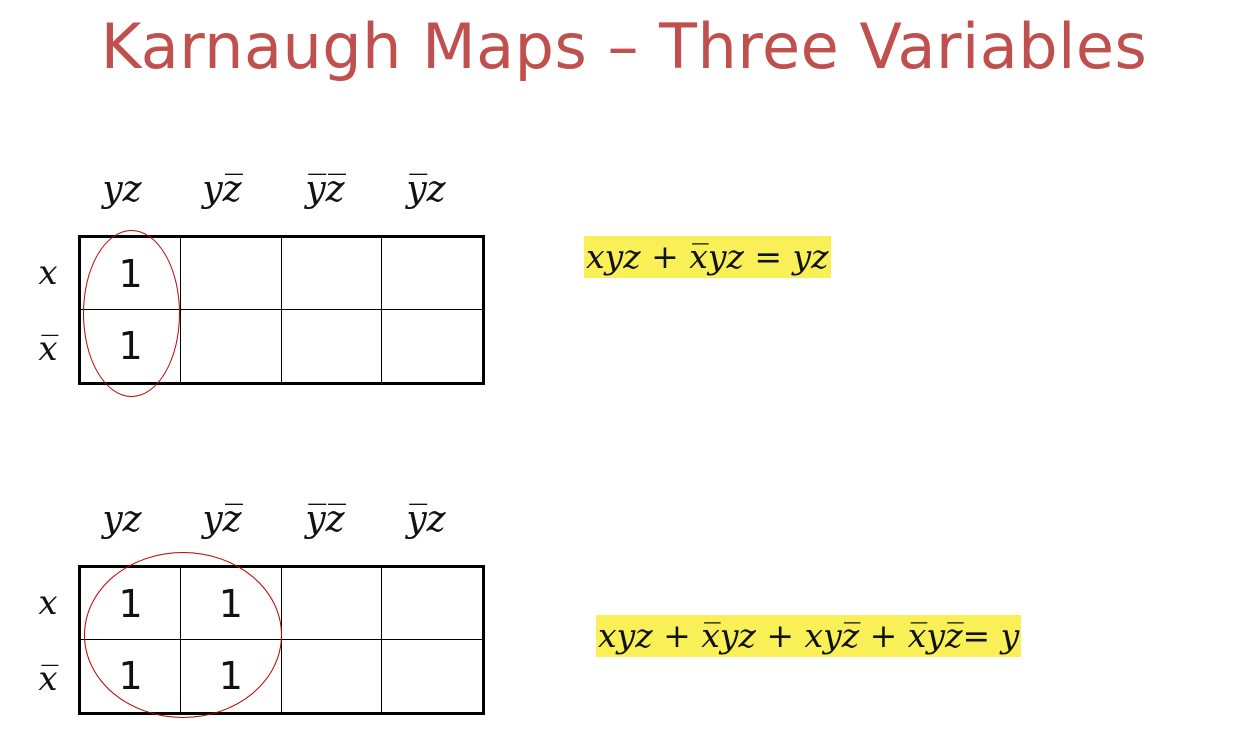 The height and width of the screenshot is (750, 1248). I want to click on simplification-expression: xyz + x̅yz = yz, so click(707, 257).